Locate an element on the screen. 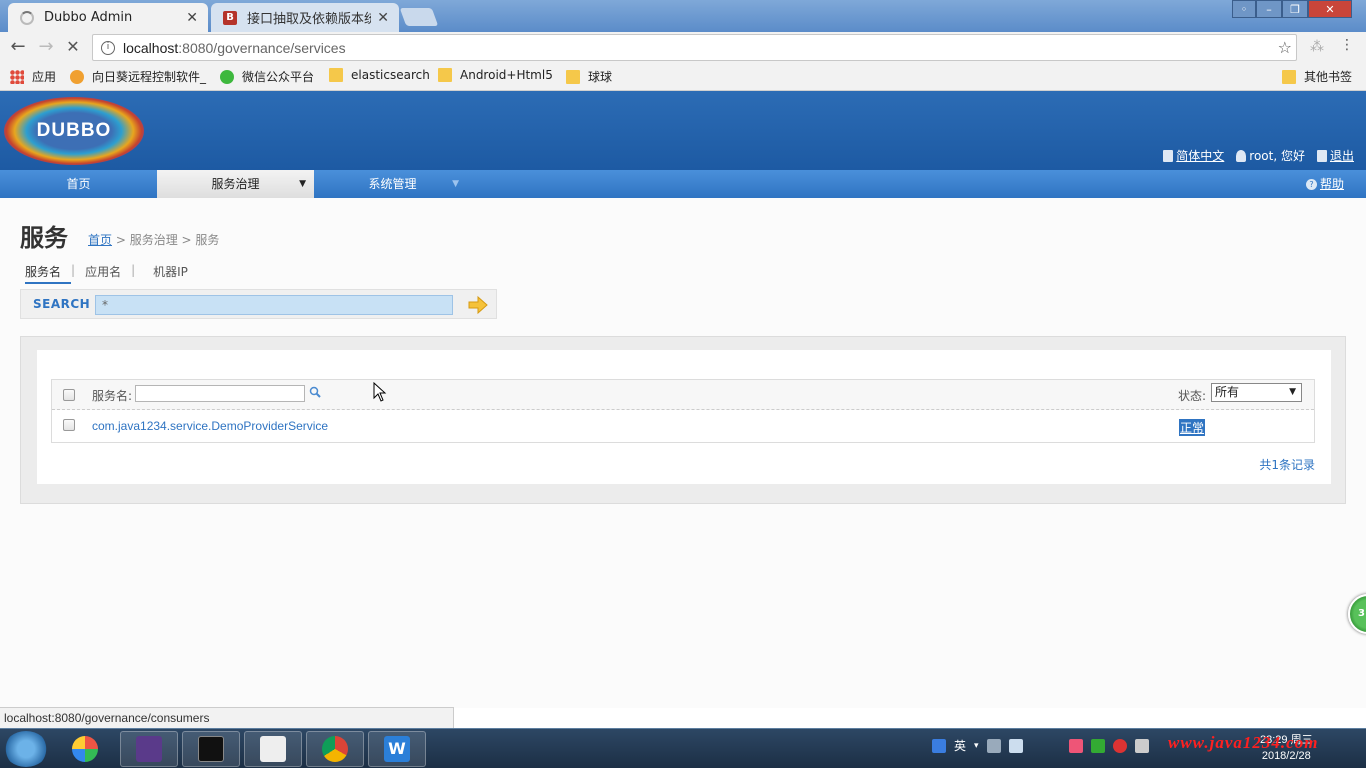 This screenshot has width=1366, height=768. browser-menu-icon: ⋮ is located at coordinates (1347, 45).